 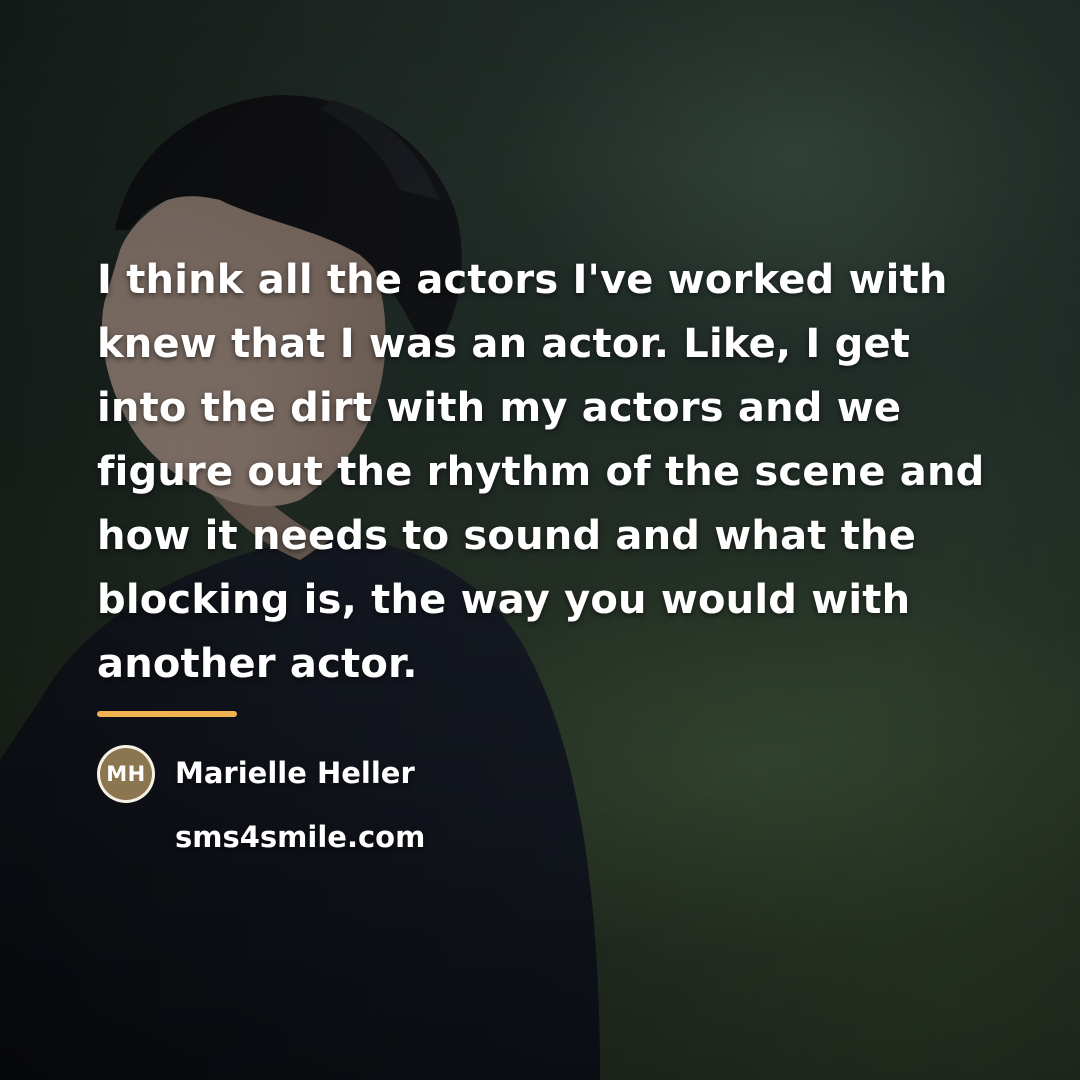 I want to click on author-avatar: MH, so click(x=126, y=774).